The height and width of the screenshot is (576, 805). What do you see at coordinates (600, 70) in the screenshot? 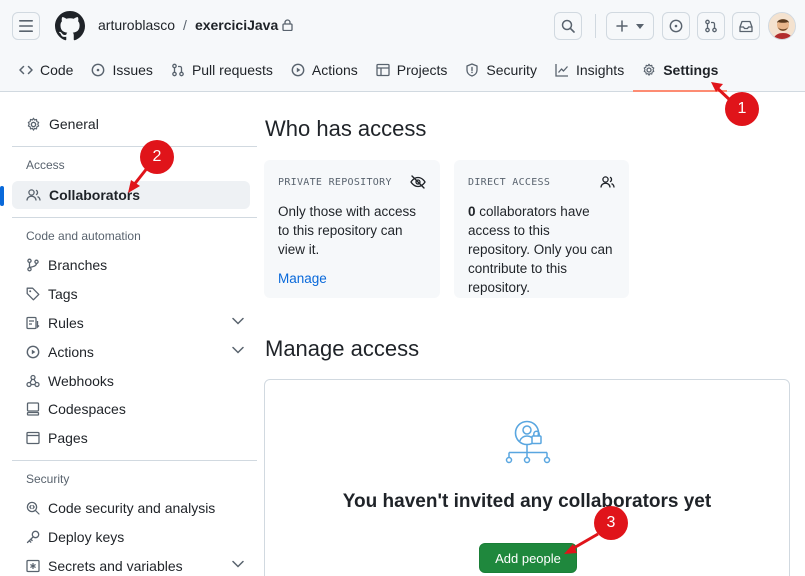
I see `tab-label: Insights` at bounding box center [600, 70].